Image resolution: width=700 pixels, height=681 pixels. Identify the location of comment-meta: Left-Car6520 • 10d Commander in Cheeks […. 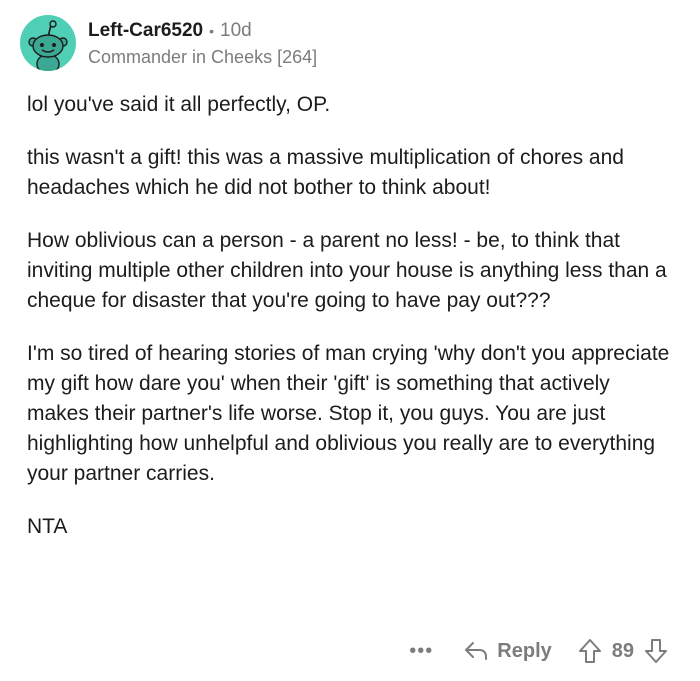
(202, 43).